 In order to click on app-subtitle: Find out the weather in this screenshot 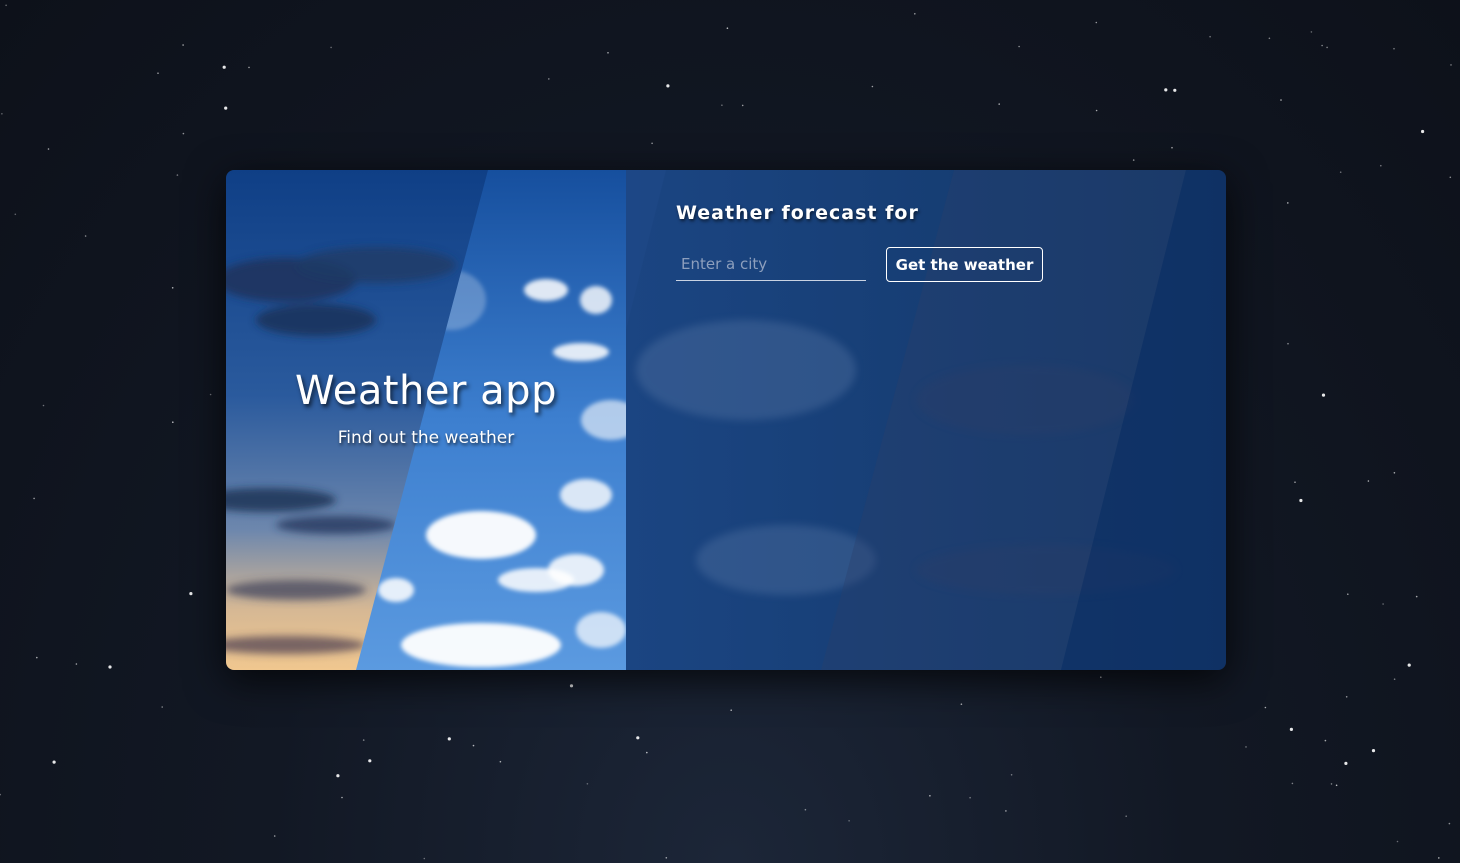, I will do `click(426, 438)`.